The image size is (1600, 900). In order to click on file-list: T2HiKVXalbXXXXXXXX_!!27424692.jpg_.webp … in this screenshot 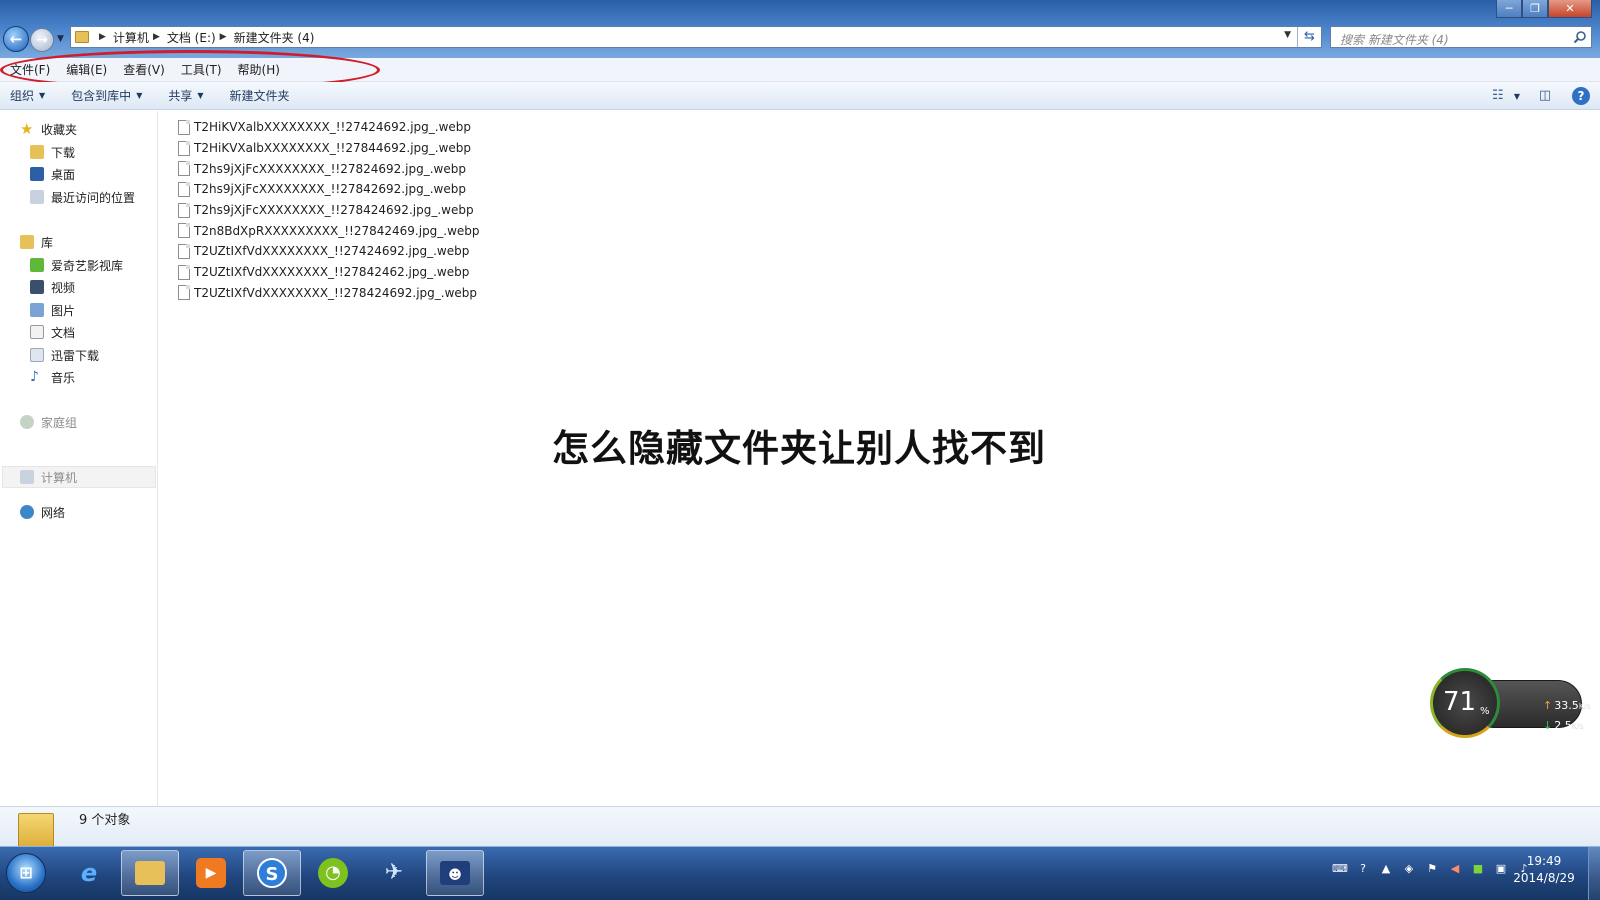, I will do `click(329, 210)`.